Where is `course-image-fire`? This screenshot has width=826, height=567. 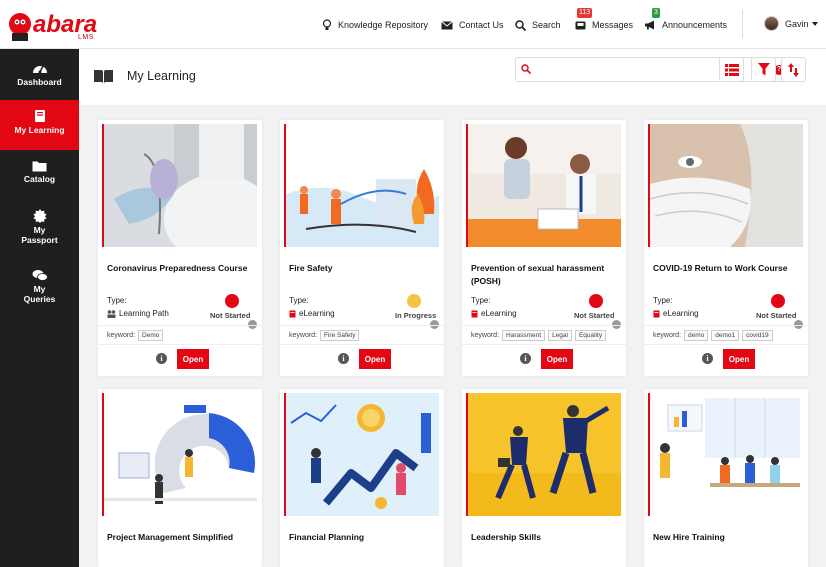 course-image-fire is located at coordinates (362, 185).